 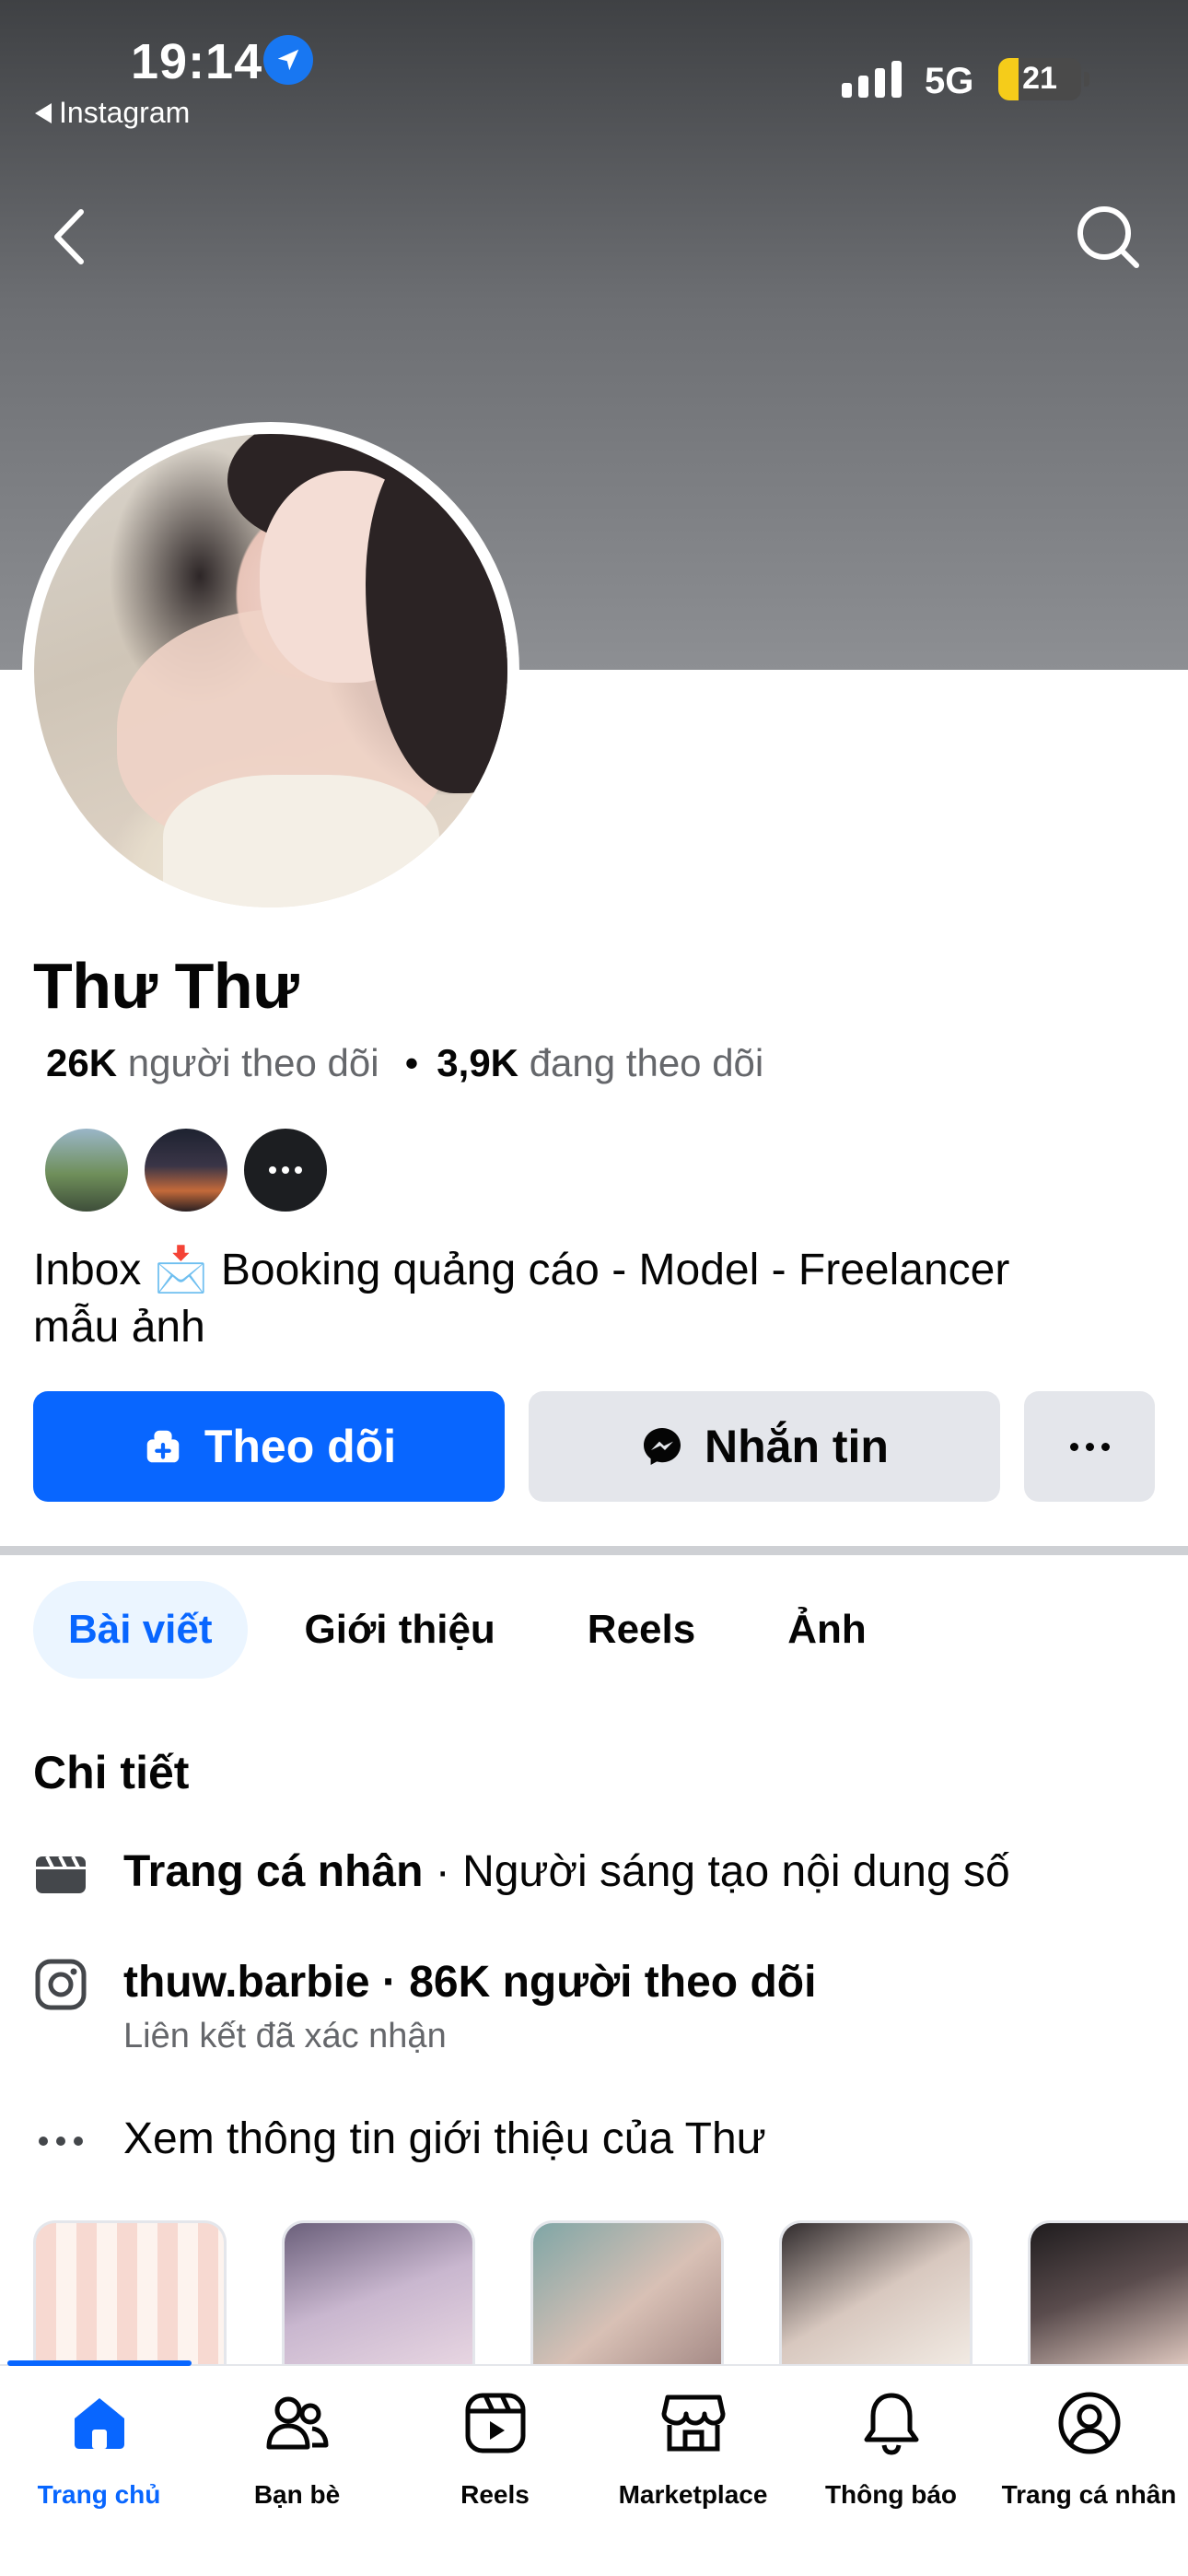 I want to click on nav-notifications: Thông báo, so click(x=891, y=2448).